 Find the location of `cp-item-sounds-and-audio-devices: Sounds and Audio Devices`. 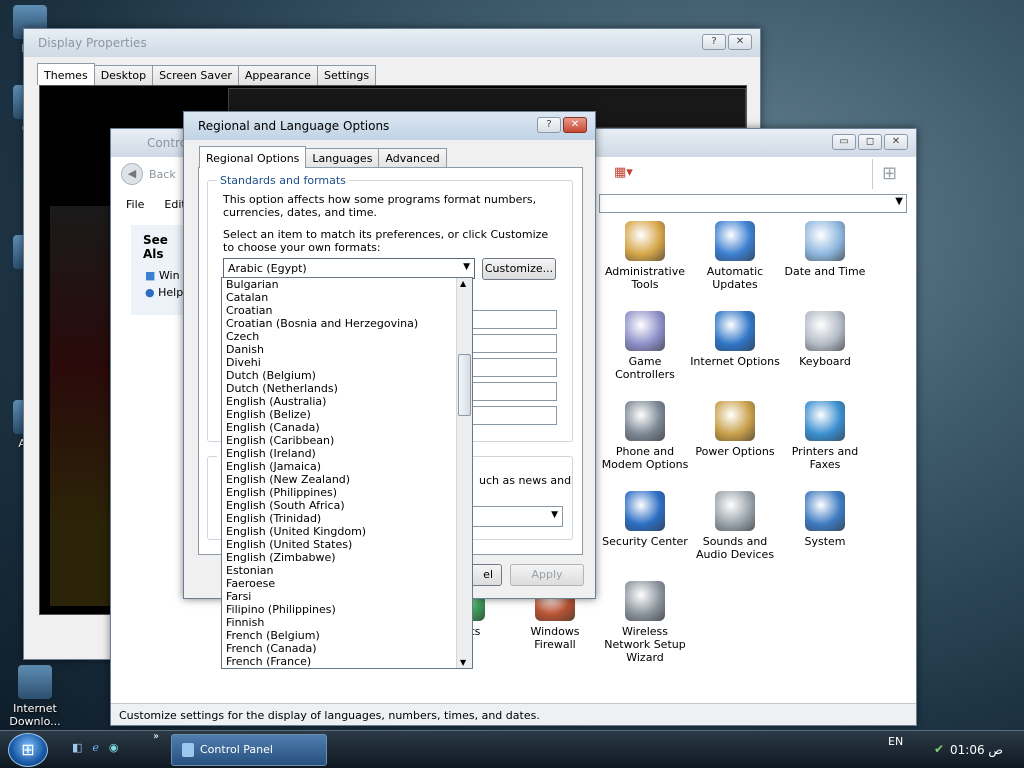

cp-item-sounds-and-audio-devices: Sounds and Audio Devices is located at coordinates (735, 526).